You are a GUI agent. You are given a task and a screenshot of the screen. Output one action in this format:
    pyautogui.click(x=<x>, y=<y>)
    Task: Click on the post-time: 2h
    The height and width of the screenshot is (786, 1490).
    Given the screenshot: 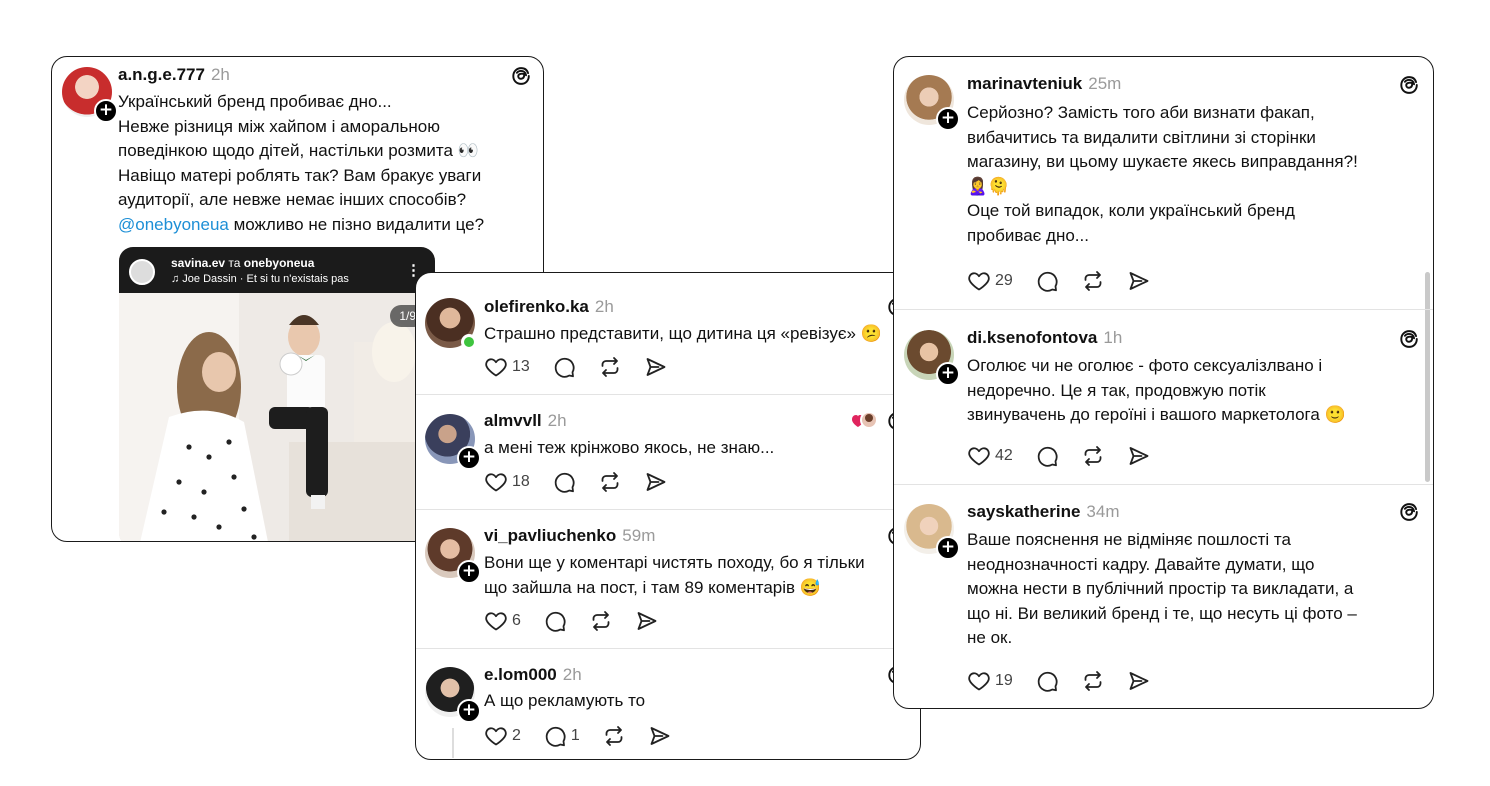 What is the action you would take?
    pyautogui.click(x=220, y=74)
    